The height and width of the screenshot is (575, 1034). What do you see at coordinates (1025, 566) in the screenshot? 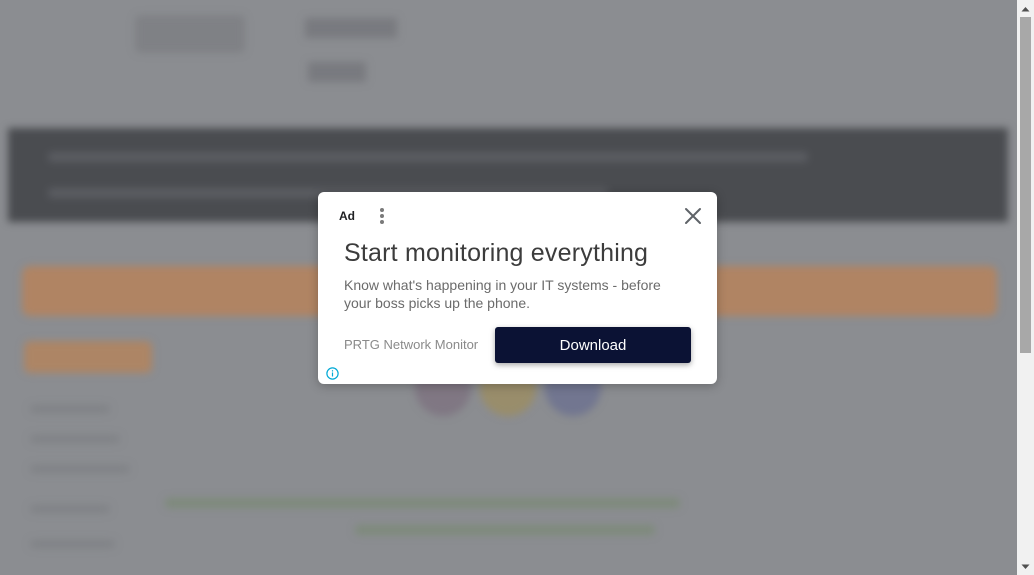
I see `scroll-down-arrow-icon` at bounding box center [1025, 566].